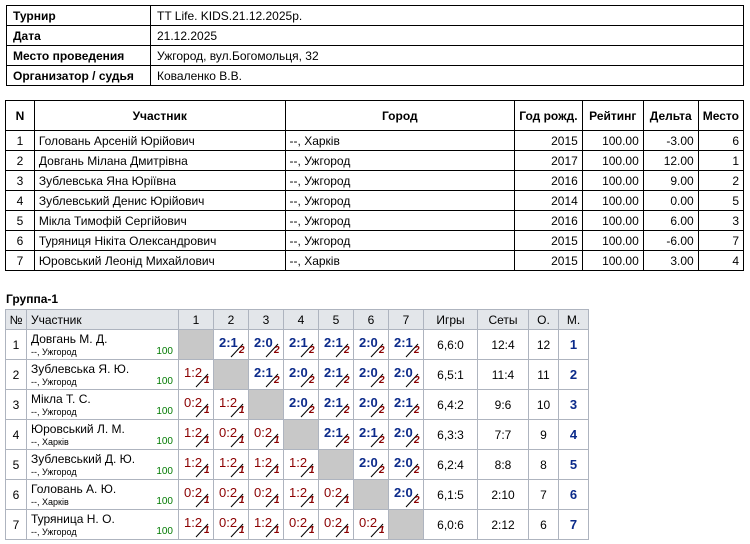 This screenshot has width=750, height=544. I want to click on player-cell: Юровський Л. М. --, Харків 100, so click(102, 434).